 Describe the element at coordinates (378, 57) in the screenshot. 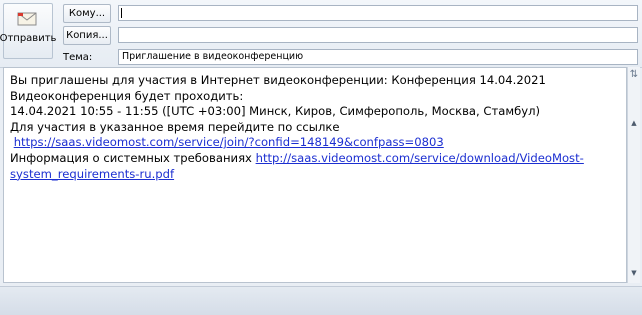

I see `subject-field: Приглашение в видеоконференцию` at that location.